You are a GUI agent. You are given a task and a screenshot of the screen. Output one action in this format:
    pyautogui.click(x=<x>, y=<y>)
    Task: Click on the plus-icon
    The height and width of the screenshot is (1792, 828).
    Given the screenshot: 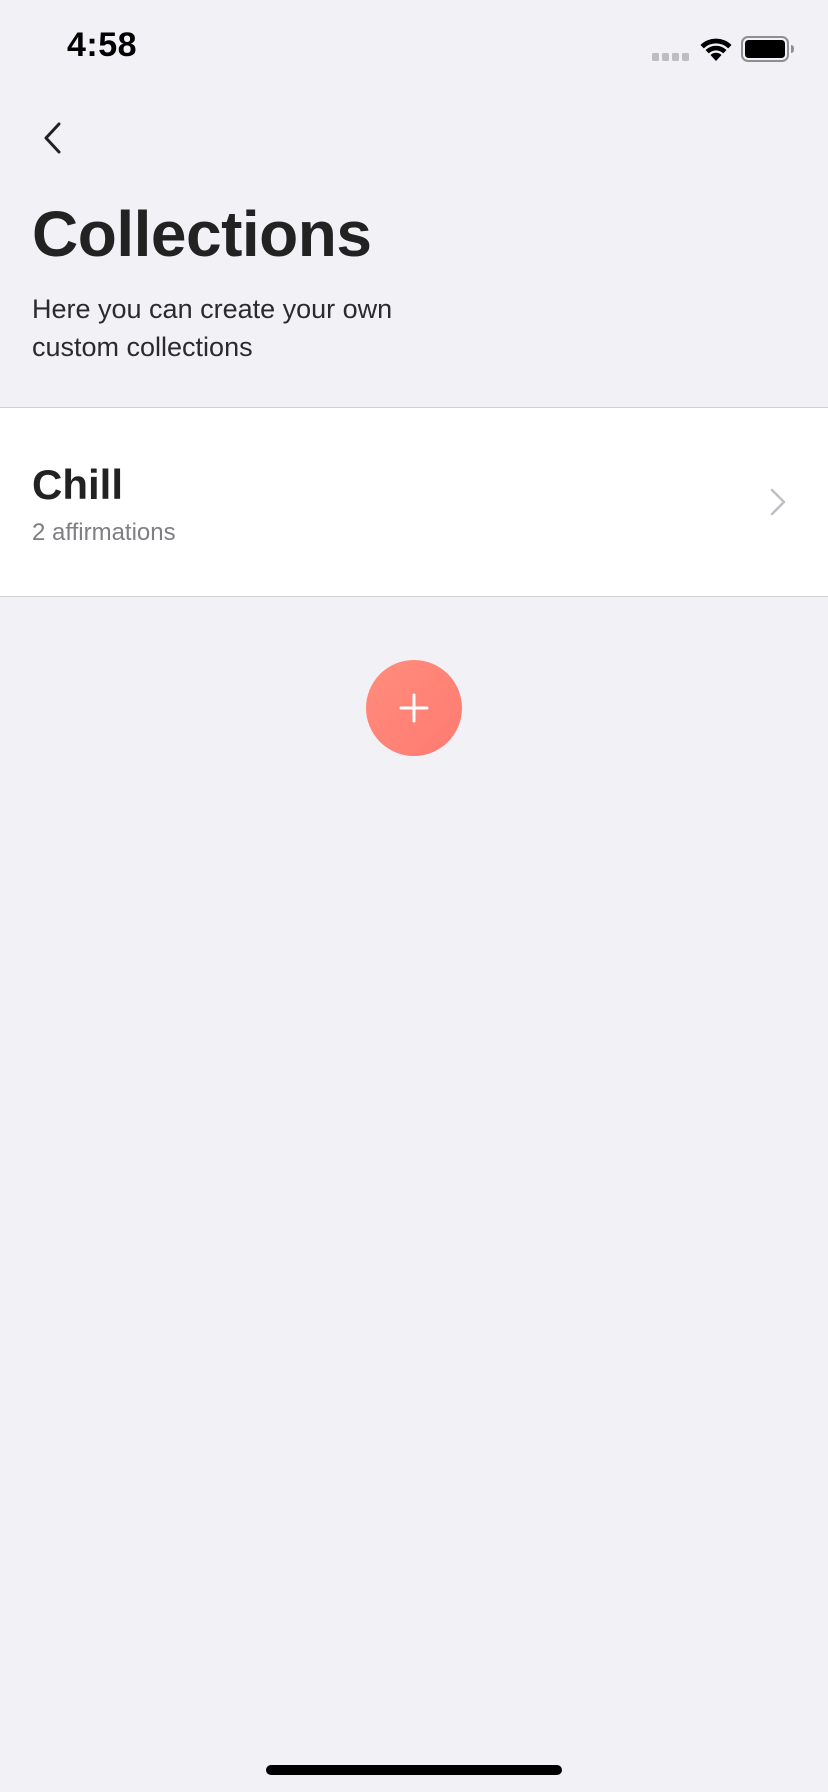 What is the action you would take?
    pyautogui.click(x=414, y=708)
    